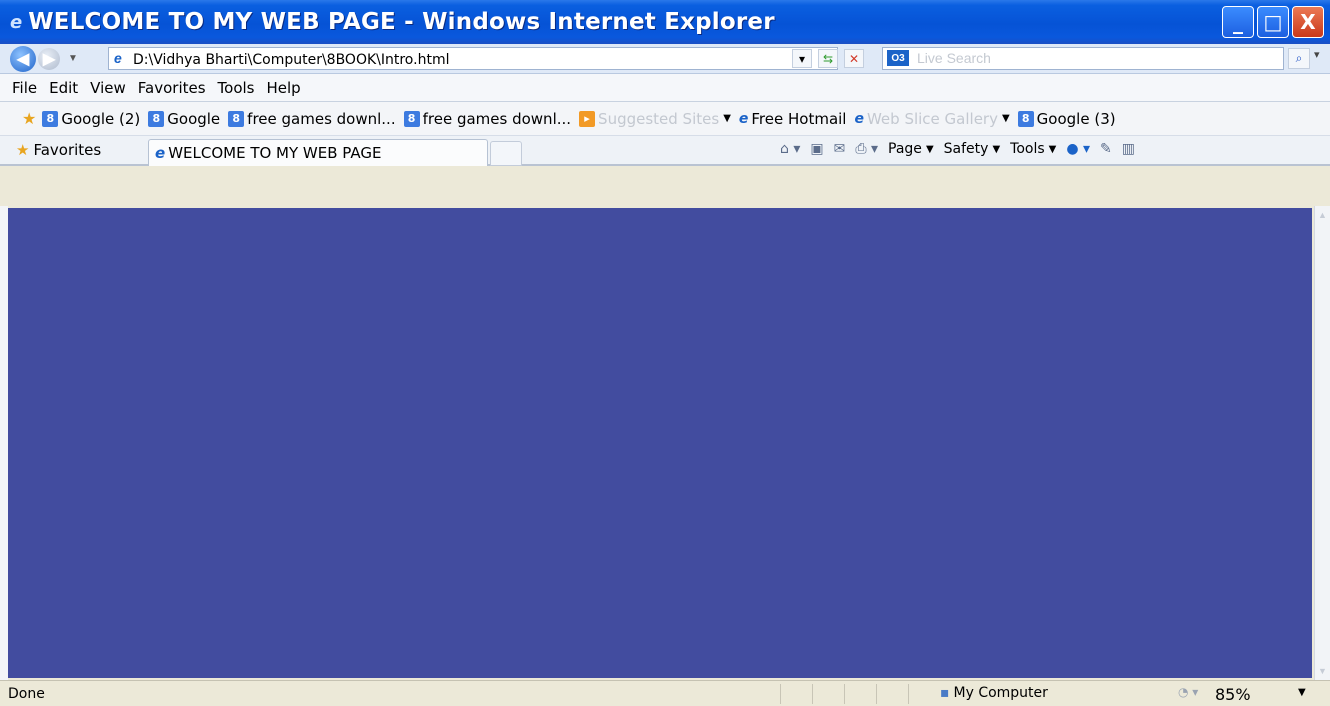  Describe the element at coordinates (26, 694) in the screenshot. I see `status-text: Done` at that location.